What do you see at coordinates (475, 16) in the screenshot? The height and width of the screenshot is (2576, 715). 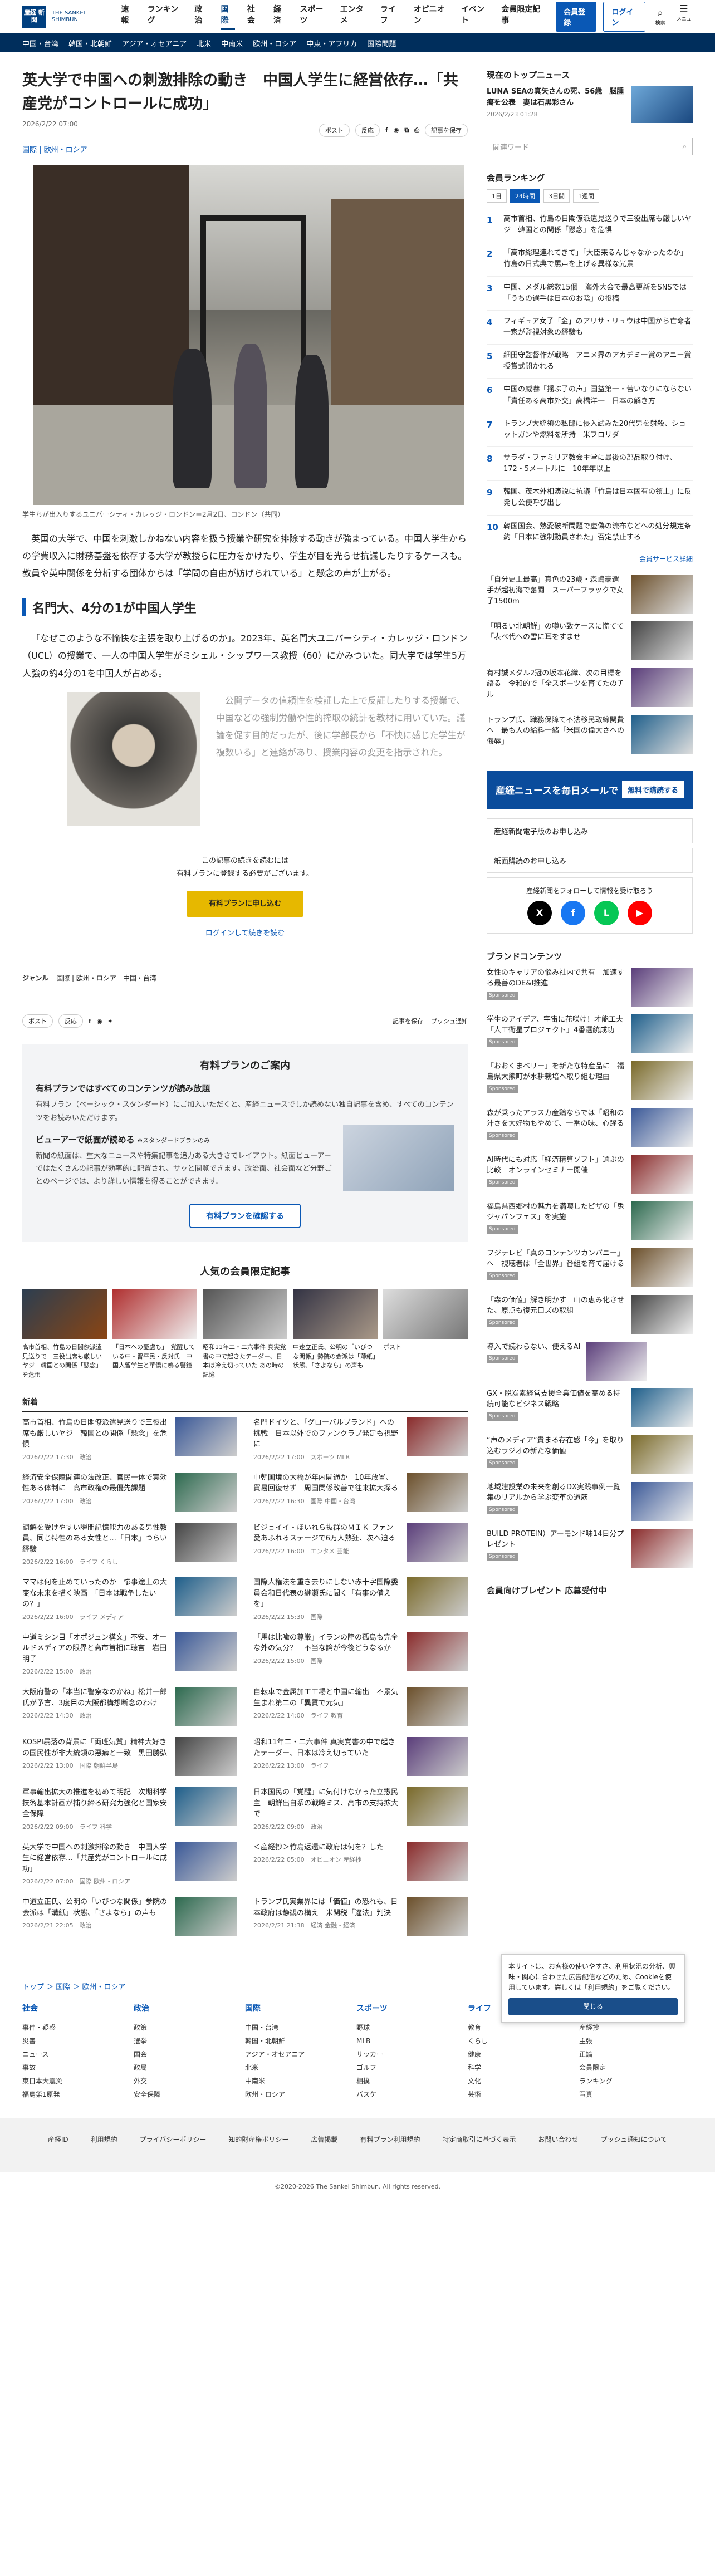 I see `nav-item: イベント` at bounding box center [475, 16].